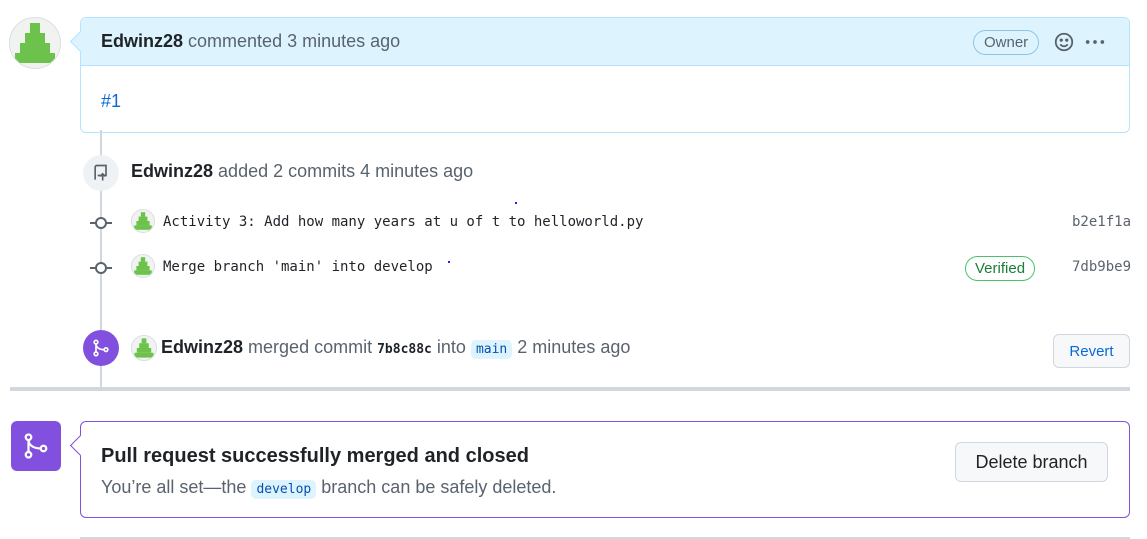 The width and height of the screenshot is (1147, 539). I want to click on merge-event-badge, so click(101, 348).